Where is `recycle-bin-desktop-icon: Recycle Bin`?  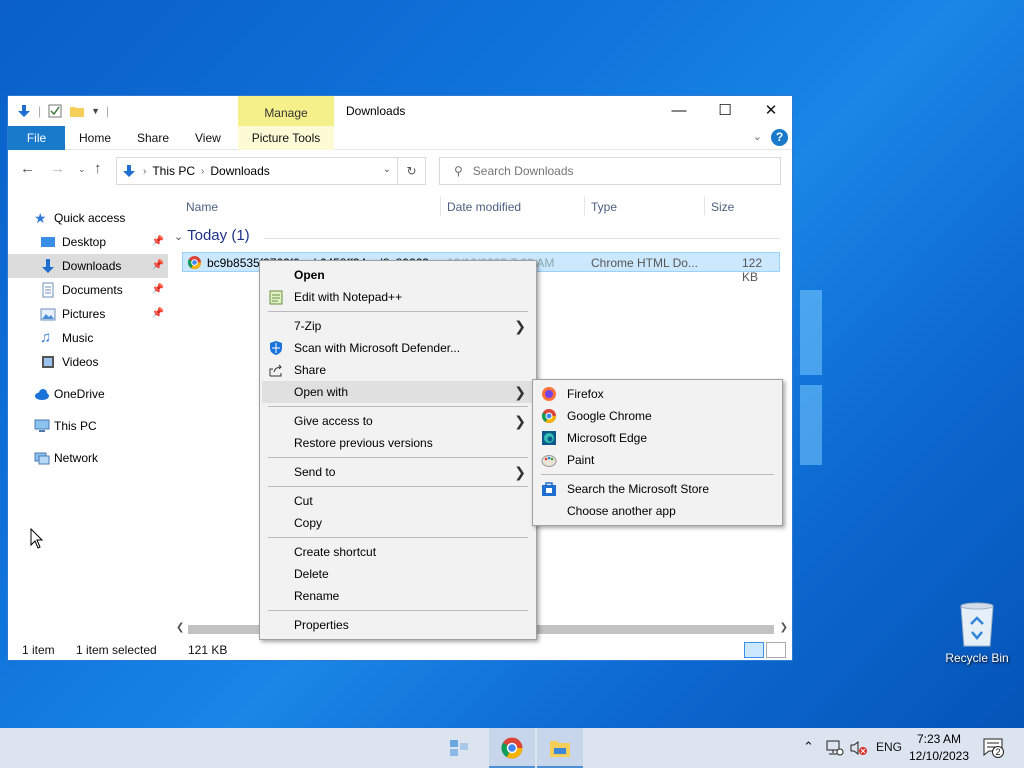
recycle-bin-desktop-icon: Recycle Bin is located at coordinates (977, 632).